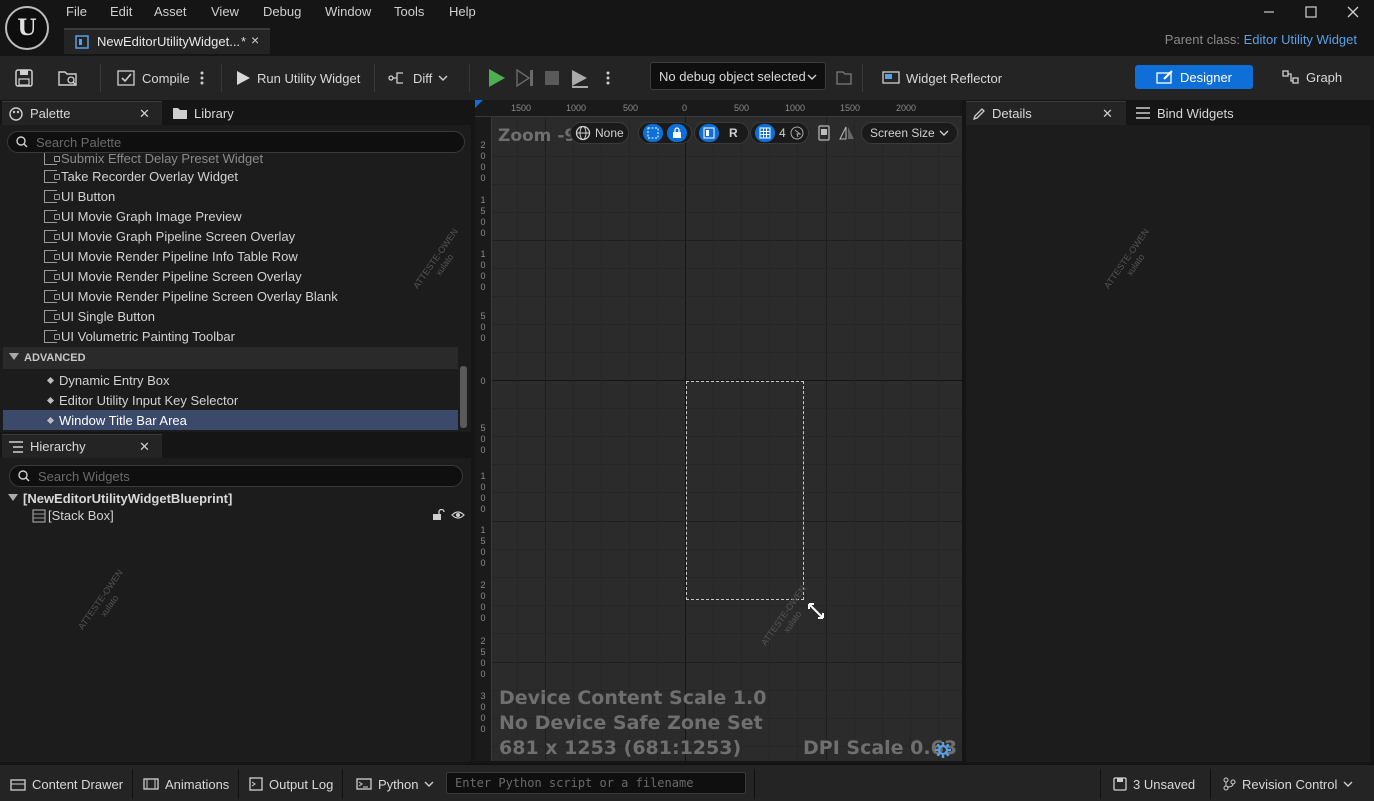 This screenshot has height=801, width=1374. What do you see at coordinates (297, 78) in the screenshot?
I see `run-utility-widget-button: Run Utility Widget` at bounding box center [297, 78].